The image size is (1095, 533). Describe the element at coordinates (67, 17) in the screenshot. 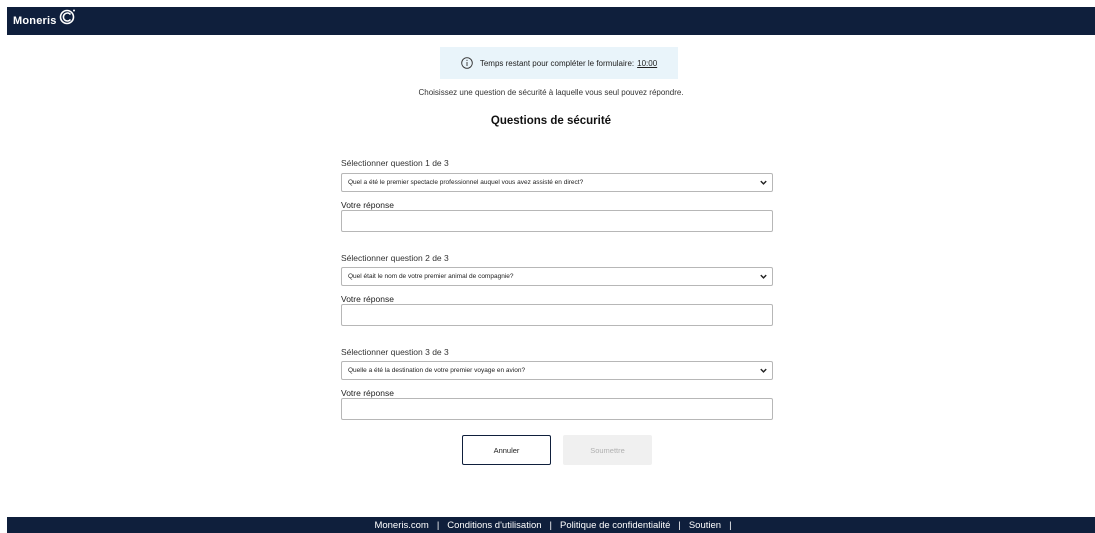

I see `moneris-swirl-icon` at that location.